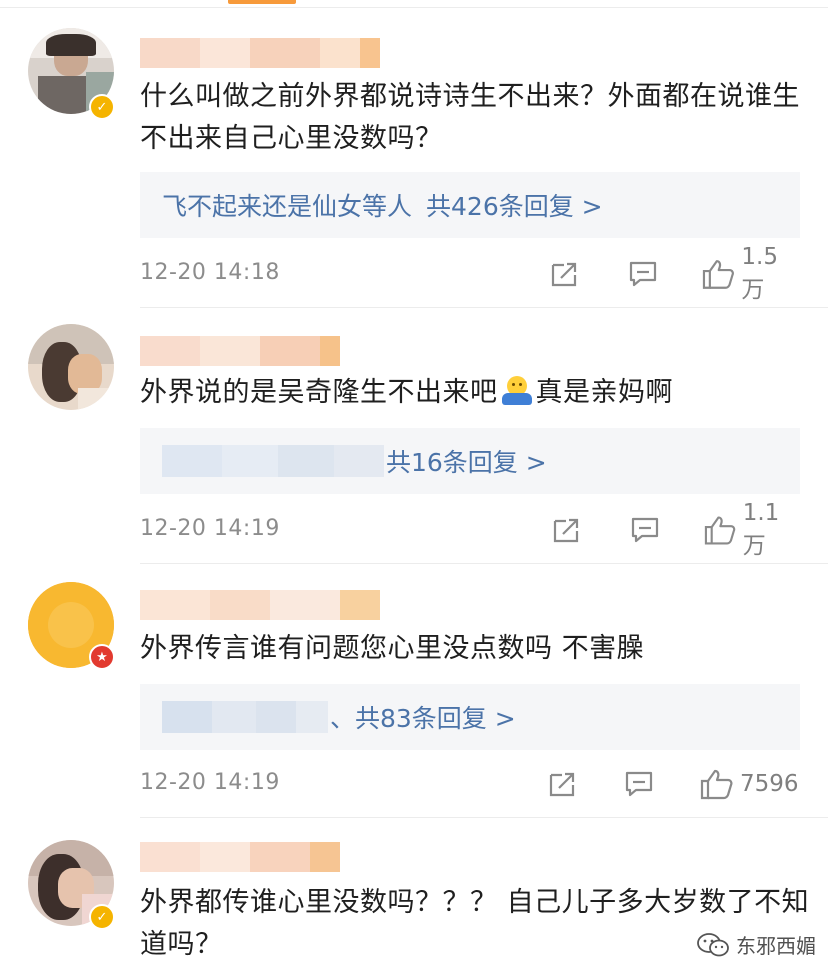 The height and width of the screenshot is (977, 828). What do you see at coordinates (71, 367) in the screenshot?
I see `avatar` at bounding box center [71, 367].